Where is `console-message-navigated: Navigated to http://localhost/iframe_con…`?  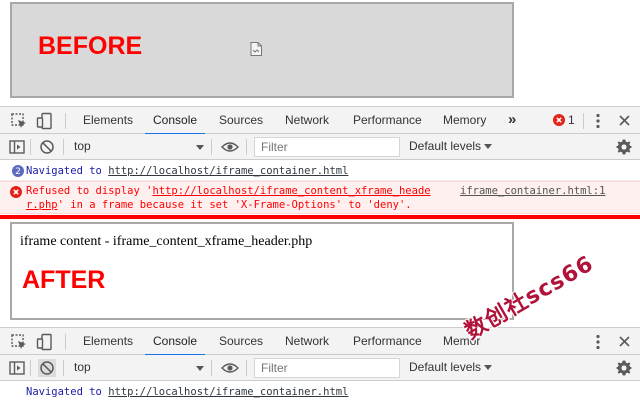 console-message-navigated: Navigated to http://localhost/iframe_con… is located at coordinates (320, 391).